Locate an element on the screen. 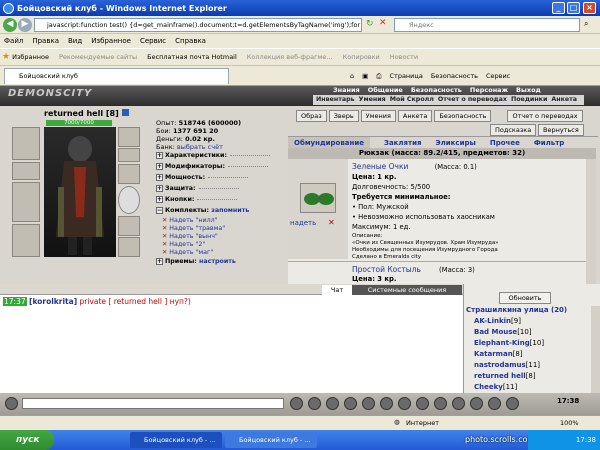 Image resolution: width=600 pixels, height=450 pixels. nav-security: Безопасность is located at coordinates (436, 90).